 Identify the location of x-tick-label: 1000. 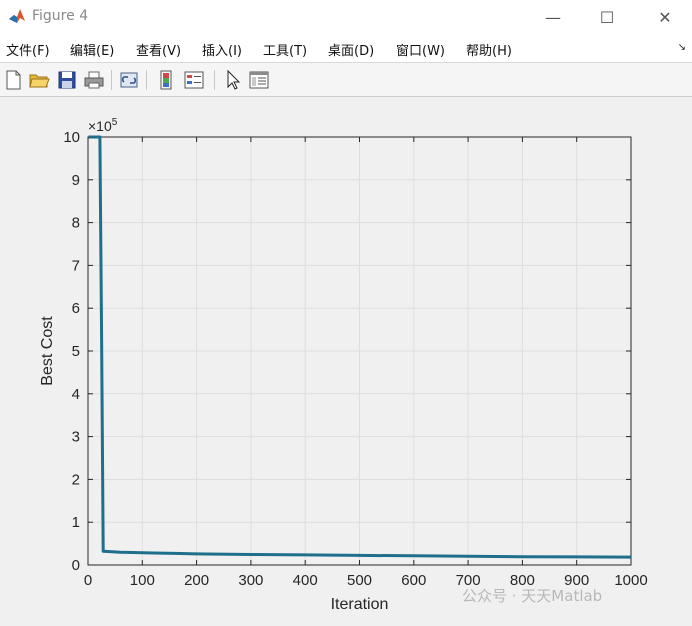
(630, 580).